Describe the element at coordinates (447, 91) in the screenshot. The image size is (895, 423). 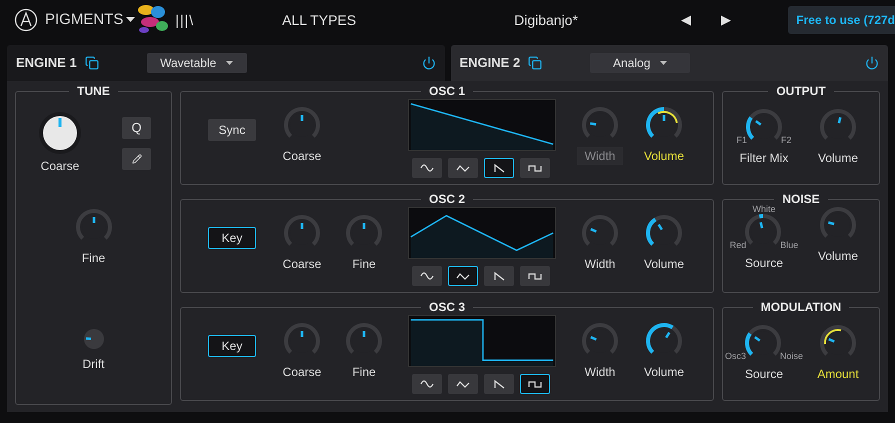
I see `panel-title: OSC 1` at that location.